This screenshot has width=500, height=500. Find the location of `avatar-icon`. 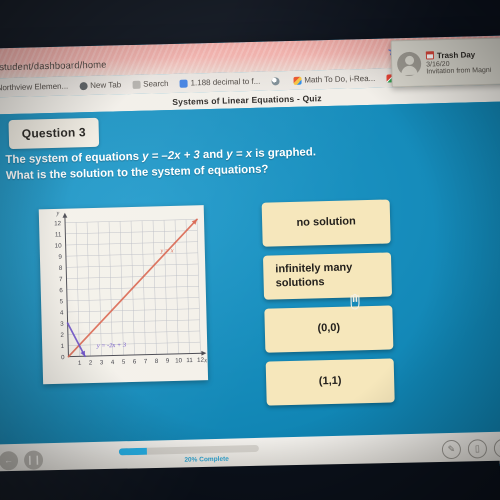

avatar-icon is located at coordinates (409, 63).